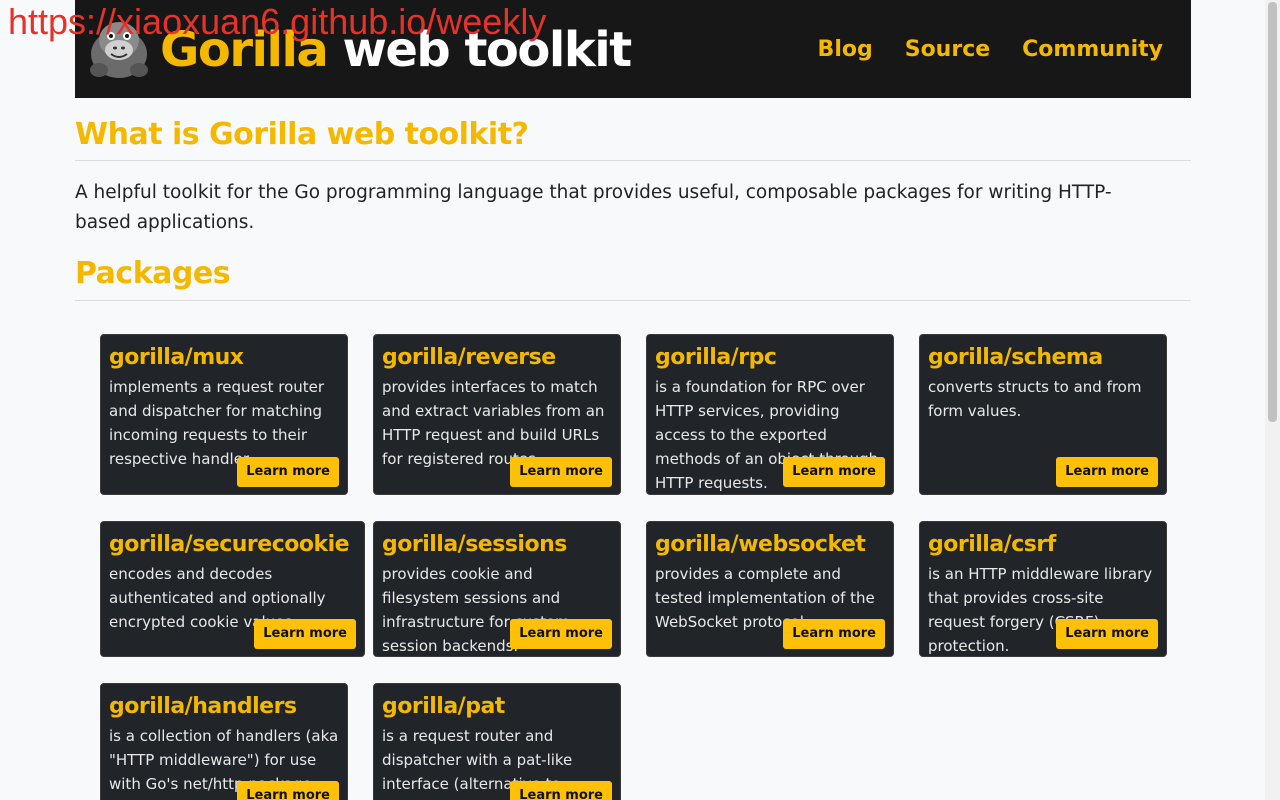 This screenshot has width=1280, height=800. What do you see at coordinates (153, 273) in the screenshot?
I see `packages-heading: Packages` at bounding box center [153, 273].